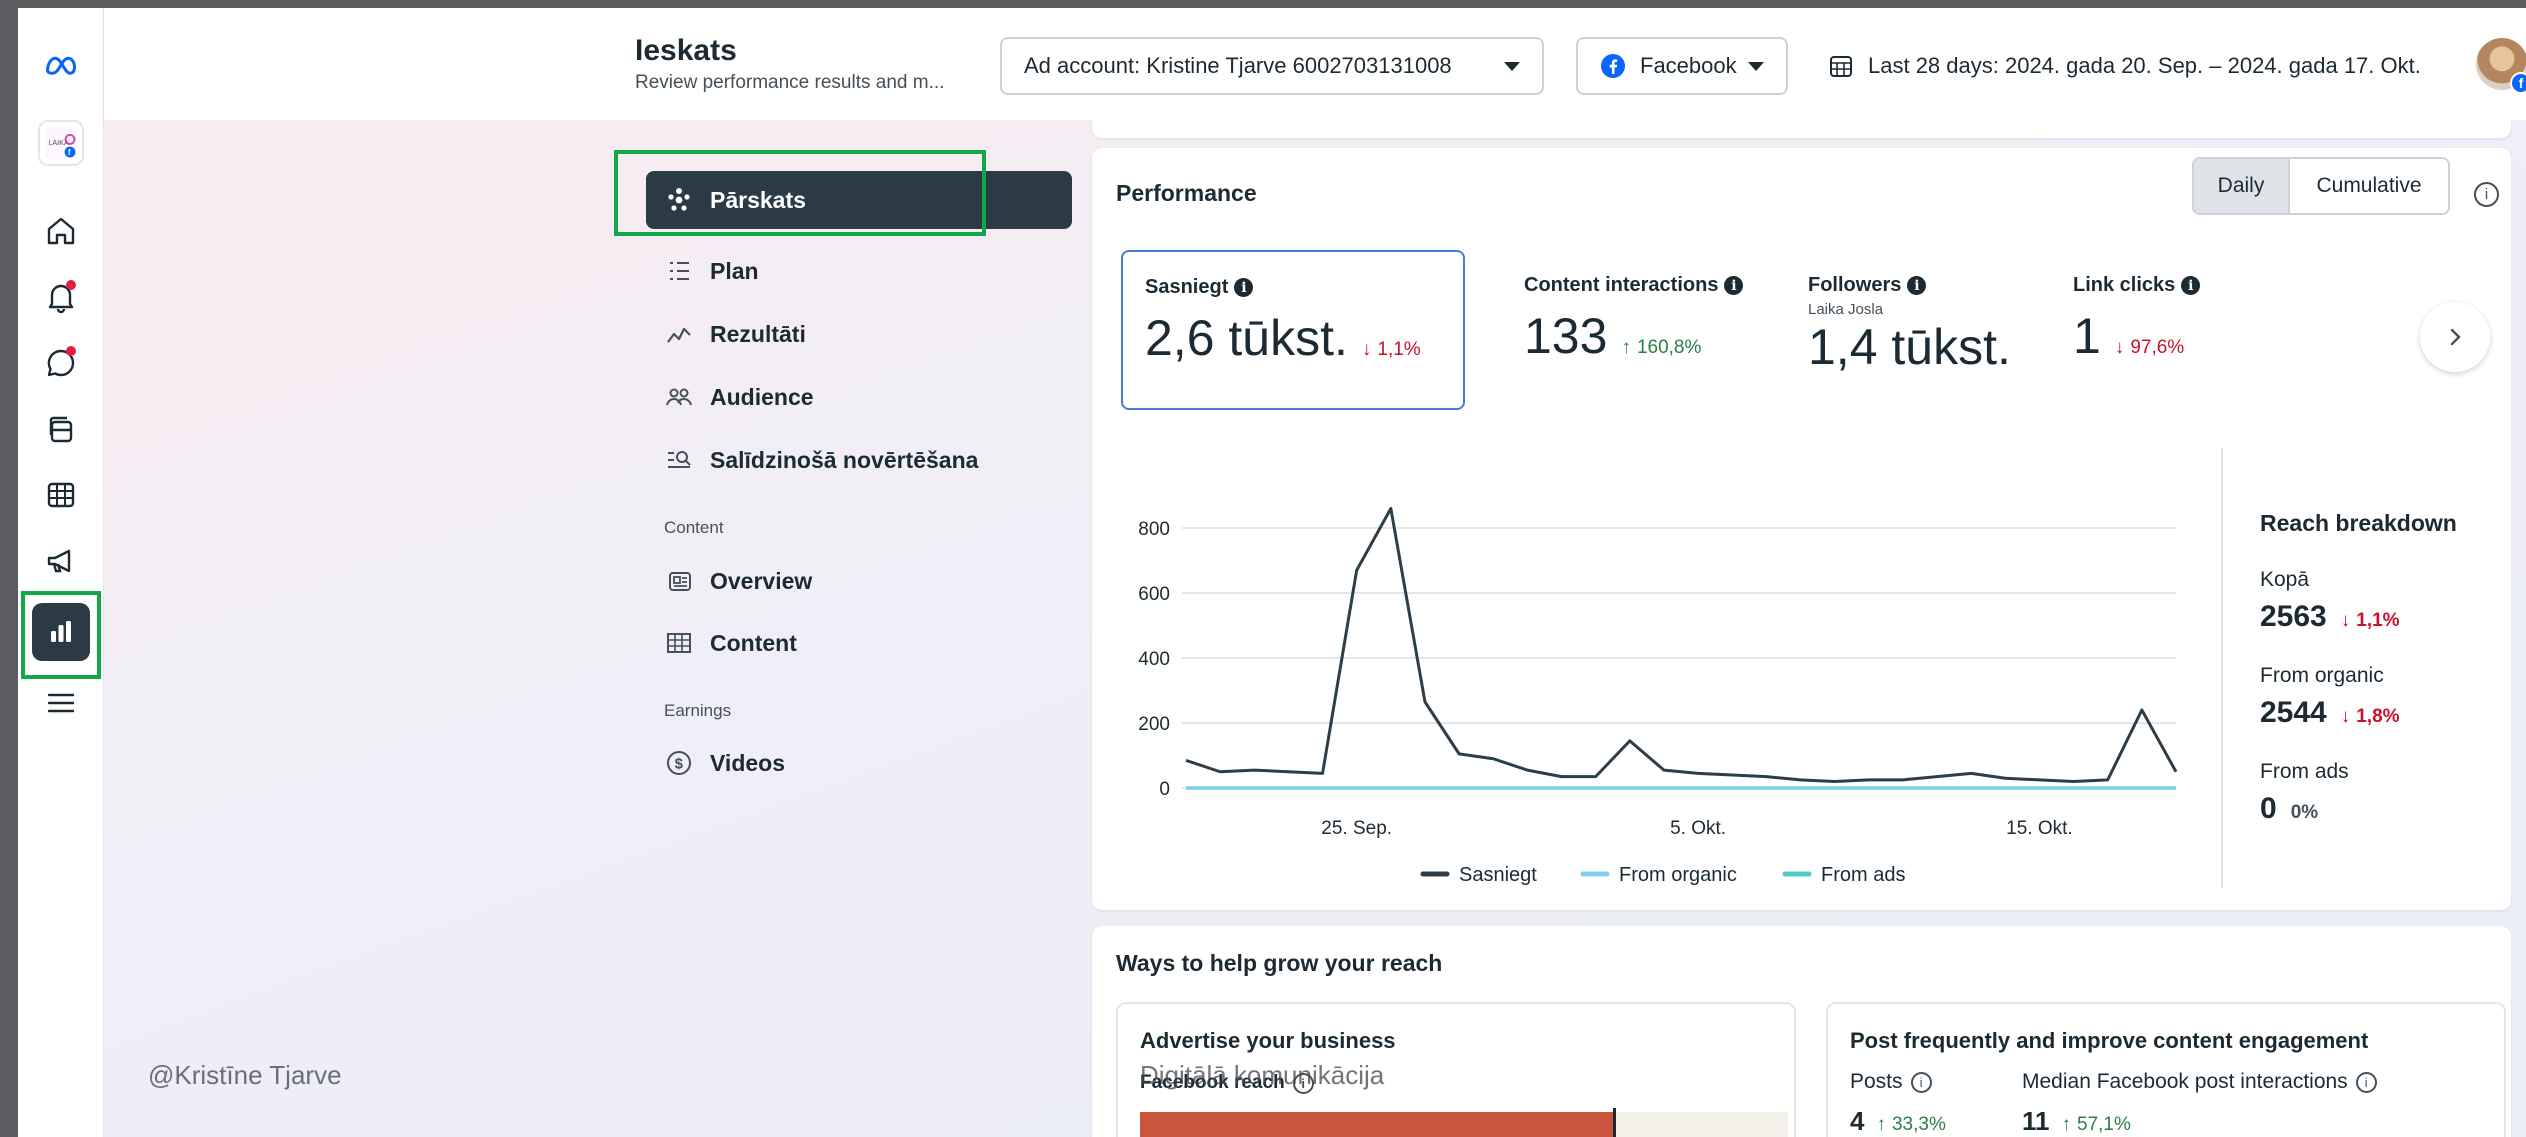 The image size is (2526, 1137). What do you see at coordinates (1154, 659) in the screenshot?
I see `y-tick-label: 400` at bounding box center [1154, 659].